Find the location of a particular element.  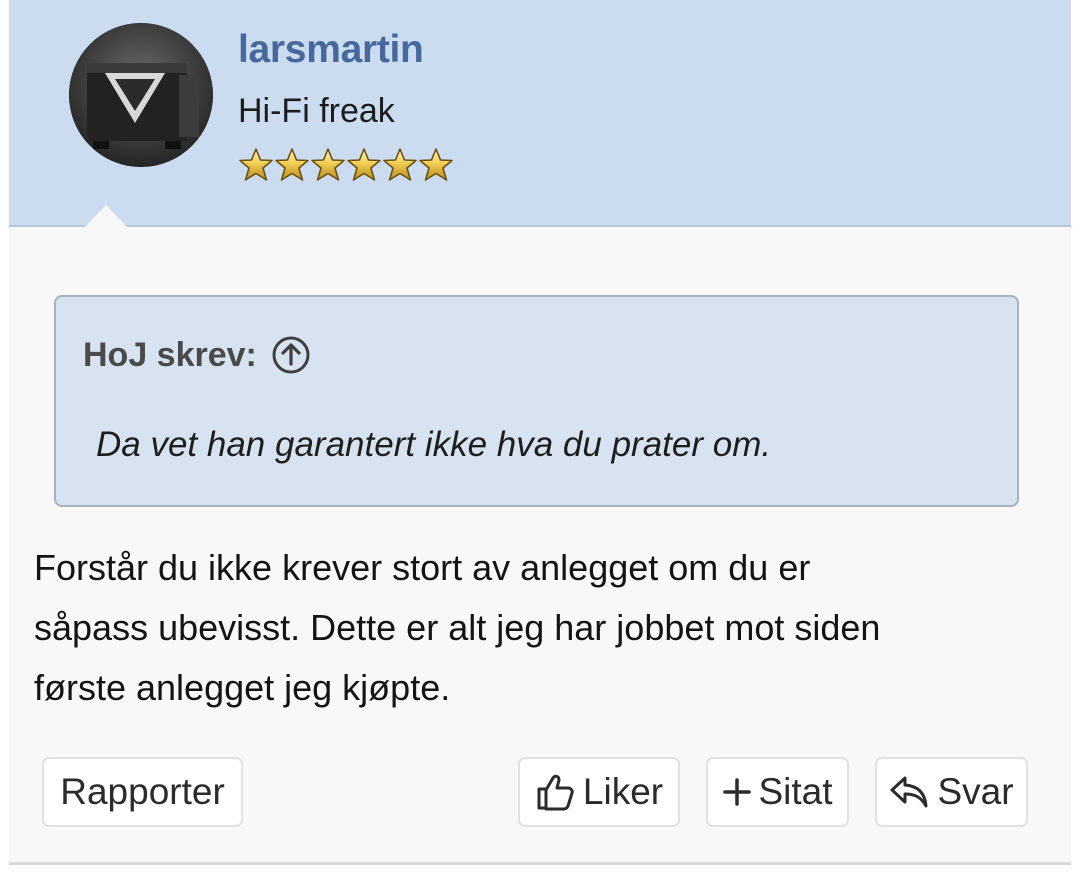

report-label: Rapporter is located at coordinates (142, 791).